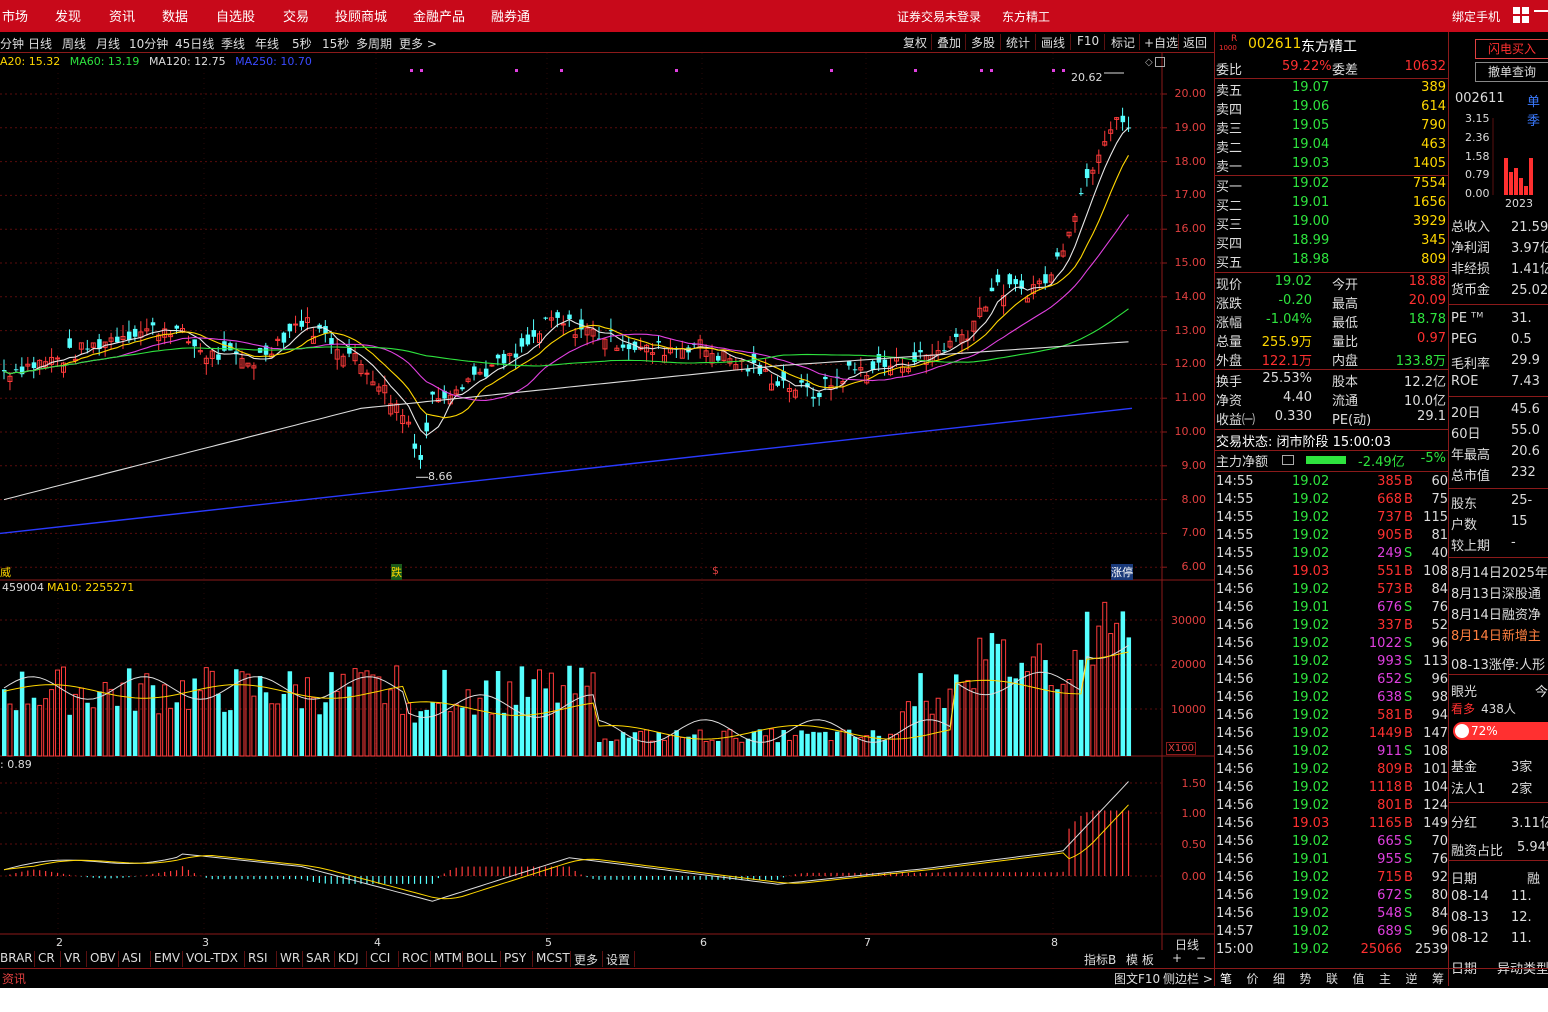  What do you see at coordinates (1438, 978) in the screenshot?
I see `quote-tab: 筹` at bounding box center [1438, 978].